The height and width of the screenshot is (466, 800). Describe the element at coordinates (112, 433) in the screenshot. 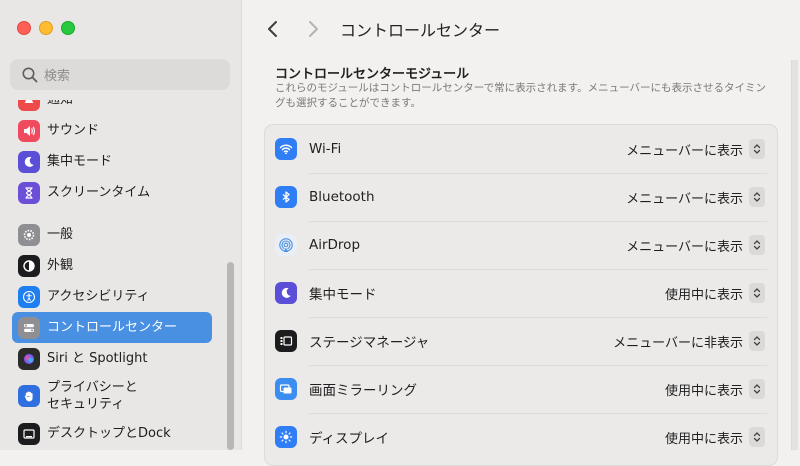

I see `sidebar-item-desktop-dock: デスクトップとDock` at that location.